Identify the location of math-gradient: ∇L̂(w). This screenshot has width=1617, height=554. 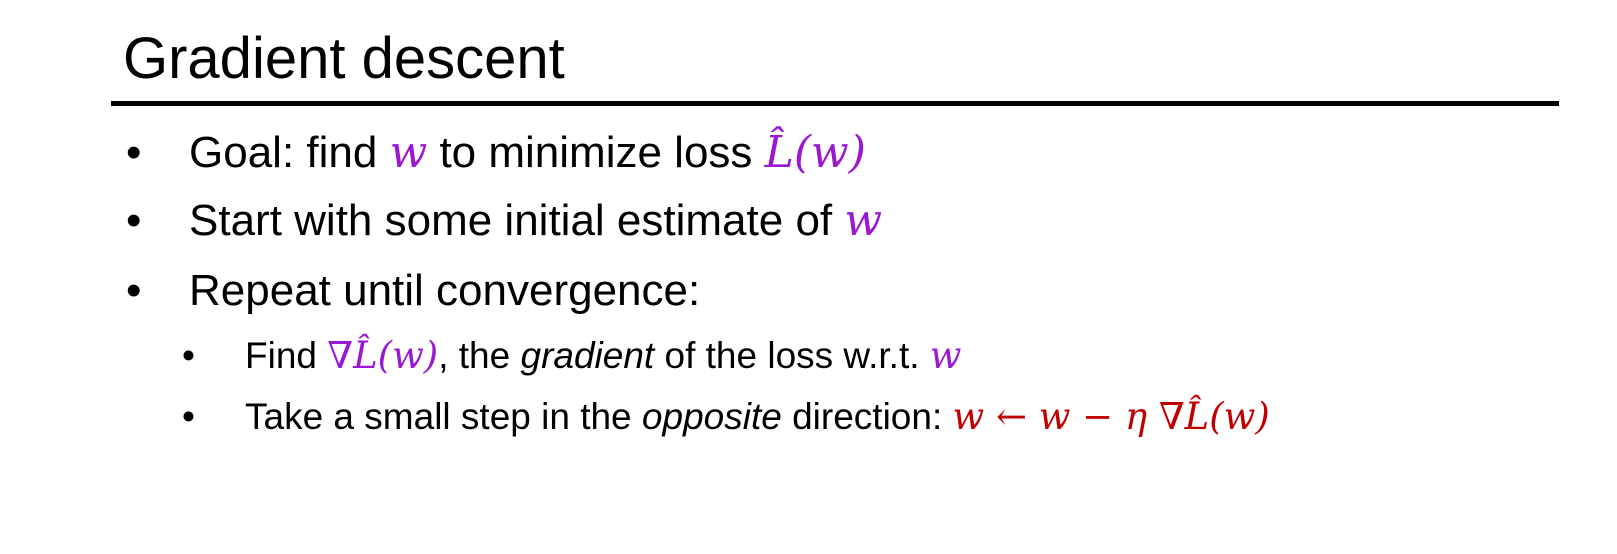
(383, 355).